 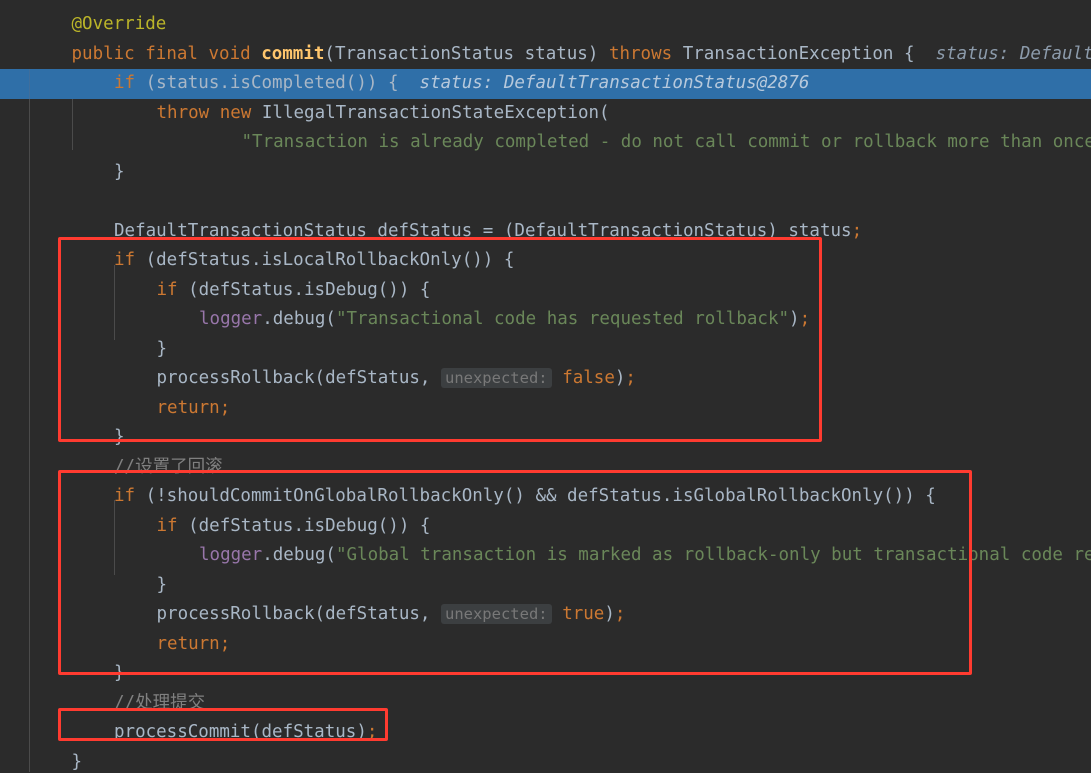 What do you see at coordinates (545, 261) in the screenshot?
I see `code-line: if (defStatus.isLocalRollbackOnly()) {` at bounding box center [545, 261].